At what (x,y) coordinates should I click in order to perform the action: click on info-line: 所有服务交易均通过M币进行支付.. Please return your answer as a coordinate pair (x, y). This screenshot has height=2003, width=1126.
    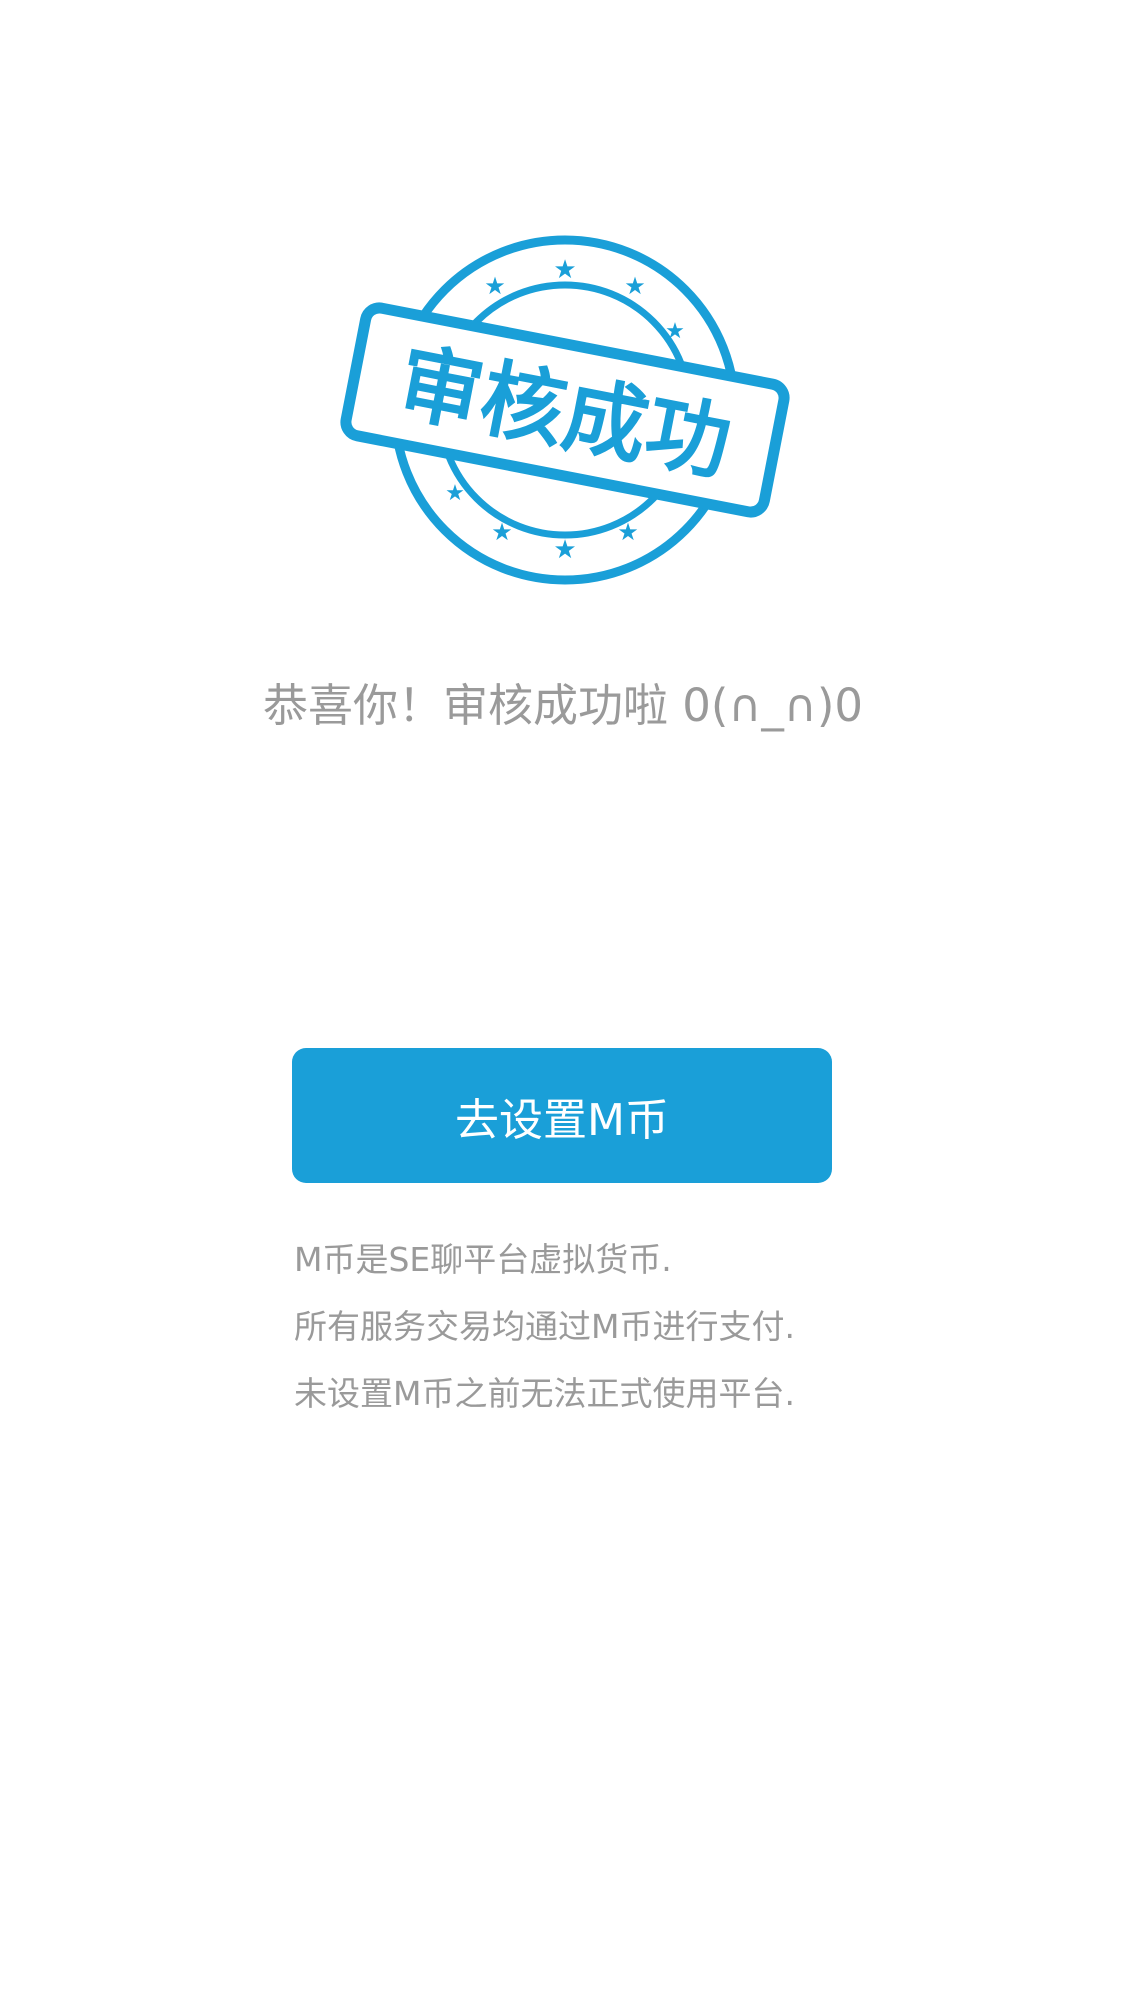
    Looking at the image, I should click on (544, 1326).